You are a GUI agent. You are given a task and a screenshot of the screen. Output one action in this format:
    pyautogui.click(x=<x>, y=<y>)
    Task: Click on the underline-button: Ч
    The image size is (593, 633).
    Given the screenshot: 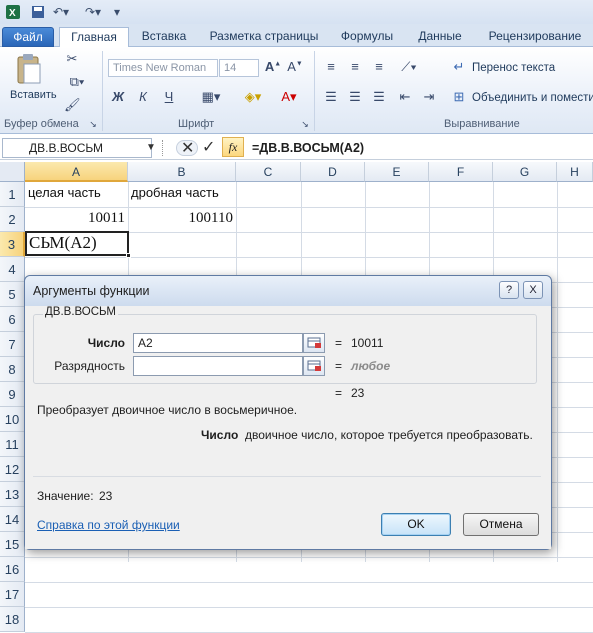 What is the action you would take?
    pyautogui.click(x=169, y=96)
    